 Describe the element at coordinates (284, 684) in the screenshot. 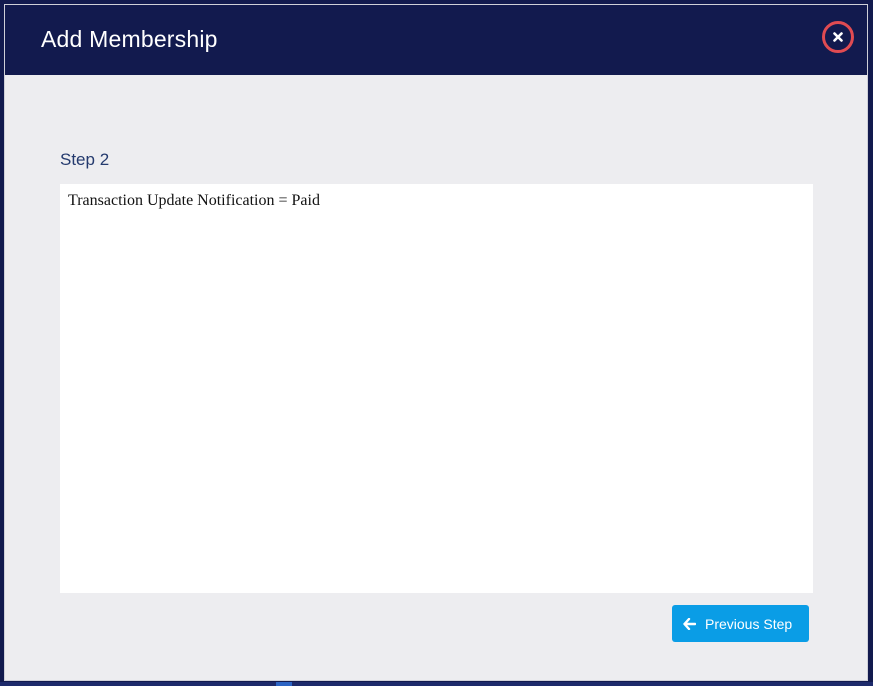

I see `backdrop-mark` at that location.